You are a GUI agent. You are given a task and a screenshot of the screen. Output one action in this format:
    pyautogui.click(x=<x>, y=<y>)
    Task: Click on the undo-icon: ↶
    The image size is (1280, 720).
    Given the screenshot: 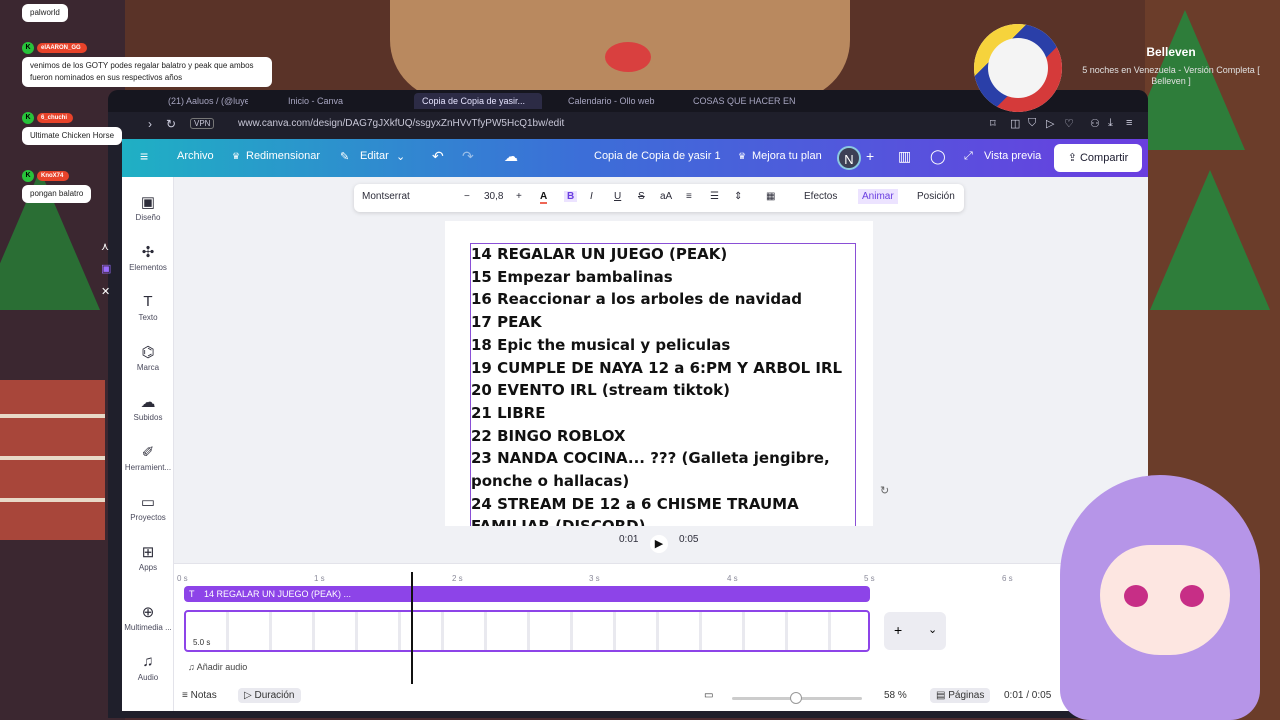 What is the action you would take?
    pyautogui.click(x=438, y=156)
    